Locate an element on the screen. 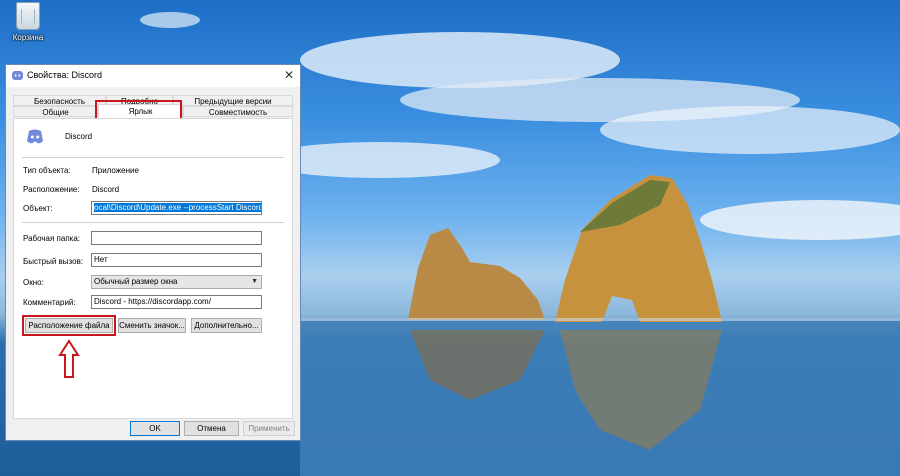 This screenshot has width=900, height=476. arrow-up-icon is located at coordinates (69, 358).